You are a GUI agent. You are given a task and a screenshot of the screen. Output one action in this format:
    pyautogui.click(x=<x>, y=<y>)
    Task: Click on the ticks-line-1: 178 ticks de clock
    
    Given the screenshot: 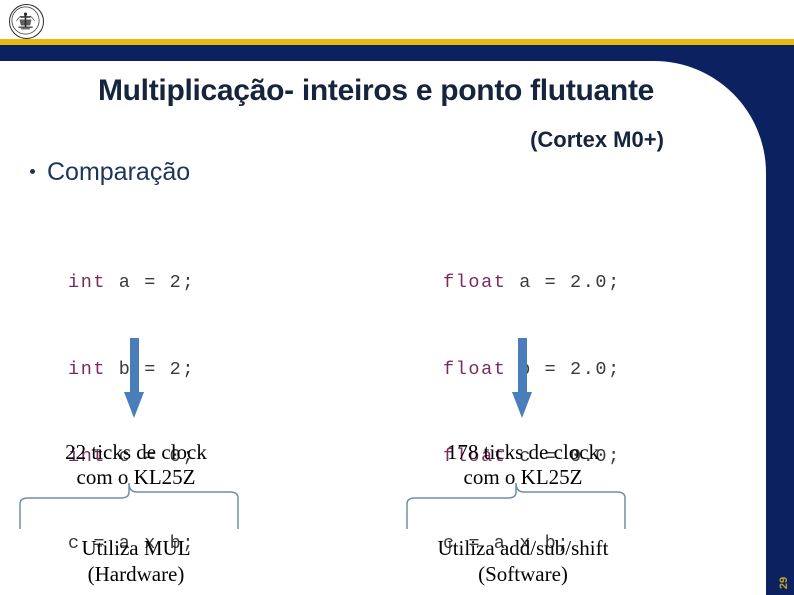 What is the action you would take?
    pyautogui.click(x=523, y=452)
    